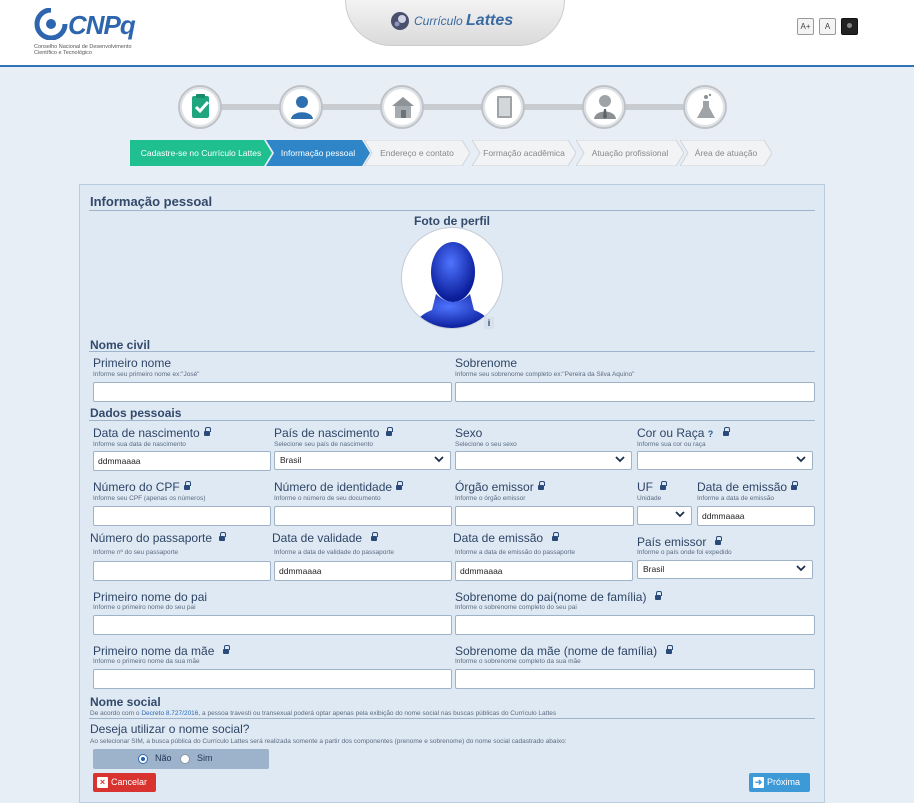  Describe the element at coordinates (635, 679) in the screenshot. I see `mae-sobrenome-input` at that location.